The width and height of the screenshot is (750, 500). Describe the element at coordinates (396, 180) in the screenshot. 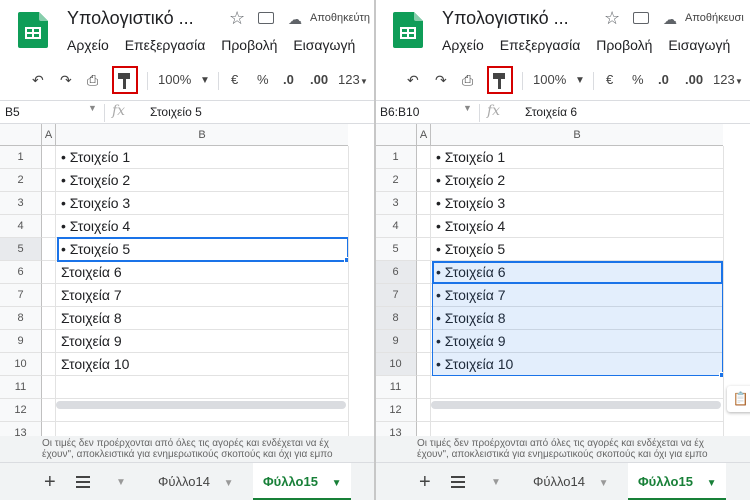

I see `row-header-2: 2` at that location.